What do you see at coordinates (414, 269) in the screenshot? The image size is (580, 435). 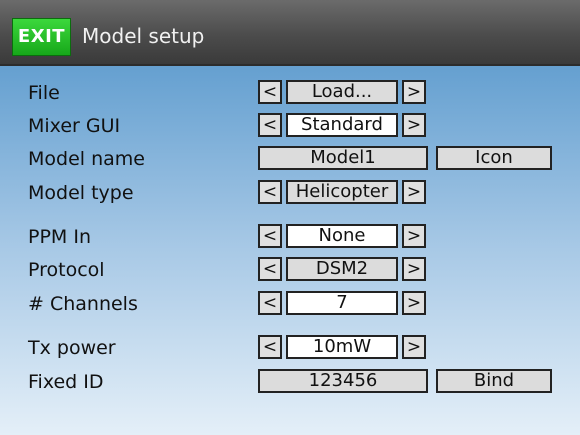 I see `protocol-next-arrow-icon: >` at bounding box center [414, 269].